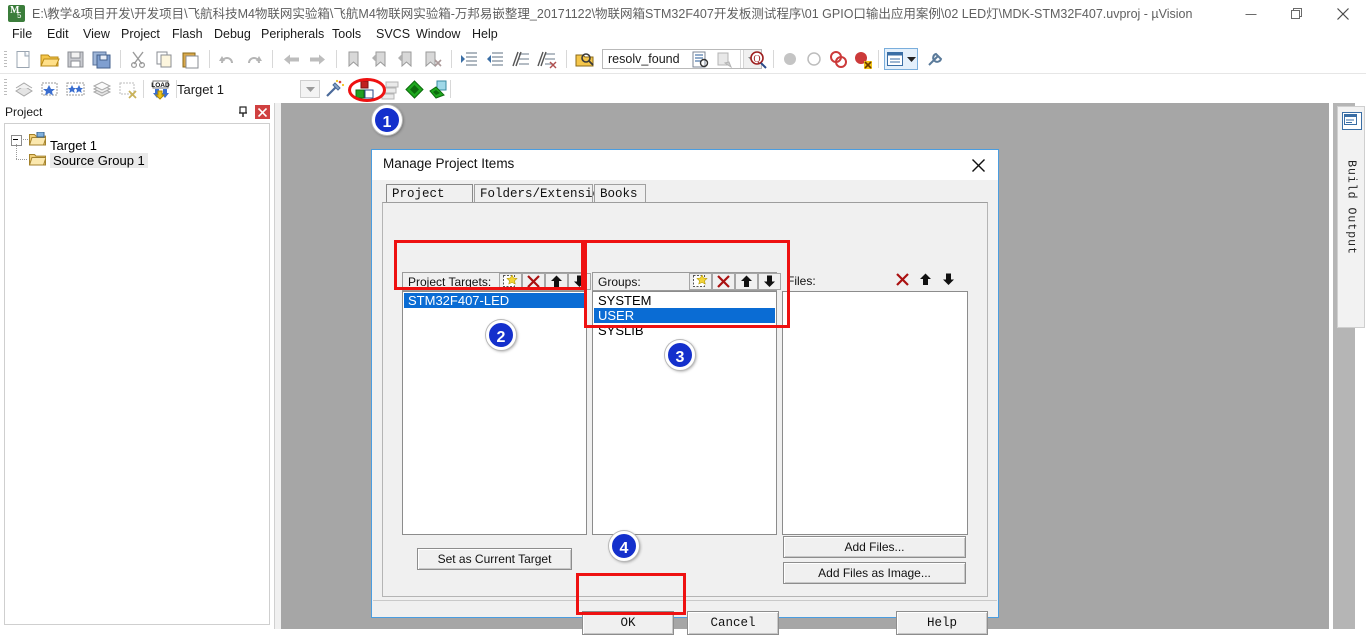 Image resolution: width=1366 pixels, height=635 pixels. What do you see at coordinates (58, 34) in the screenshot?
I see `menu-edit: Edit` at bounding box center [58, 34].